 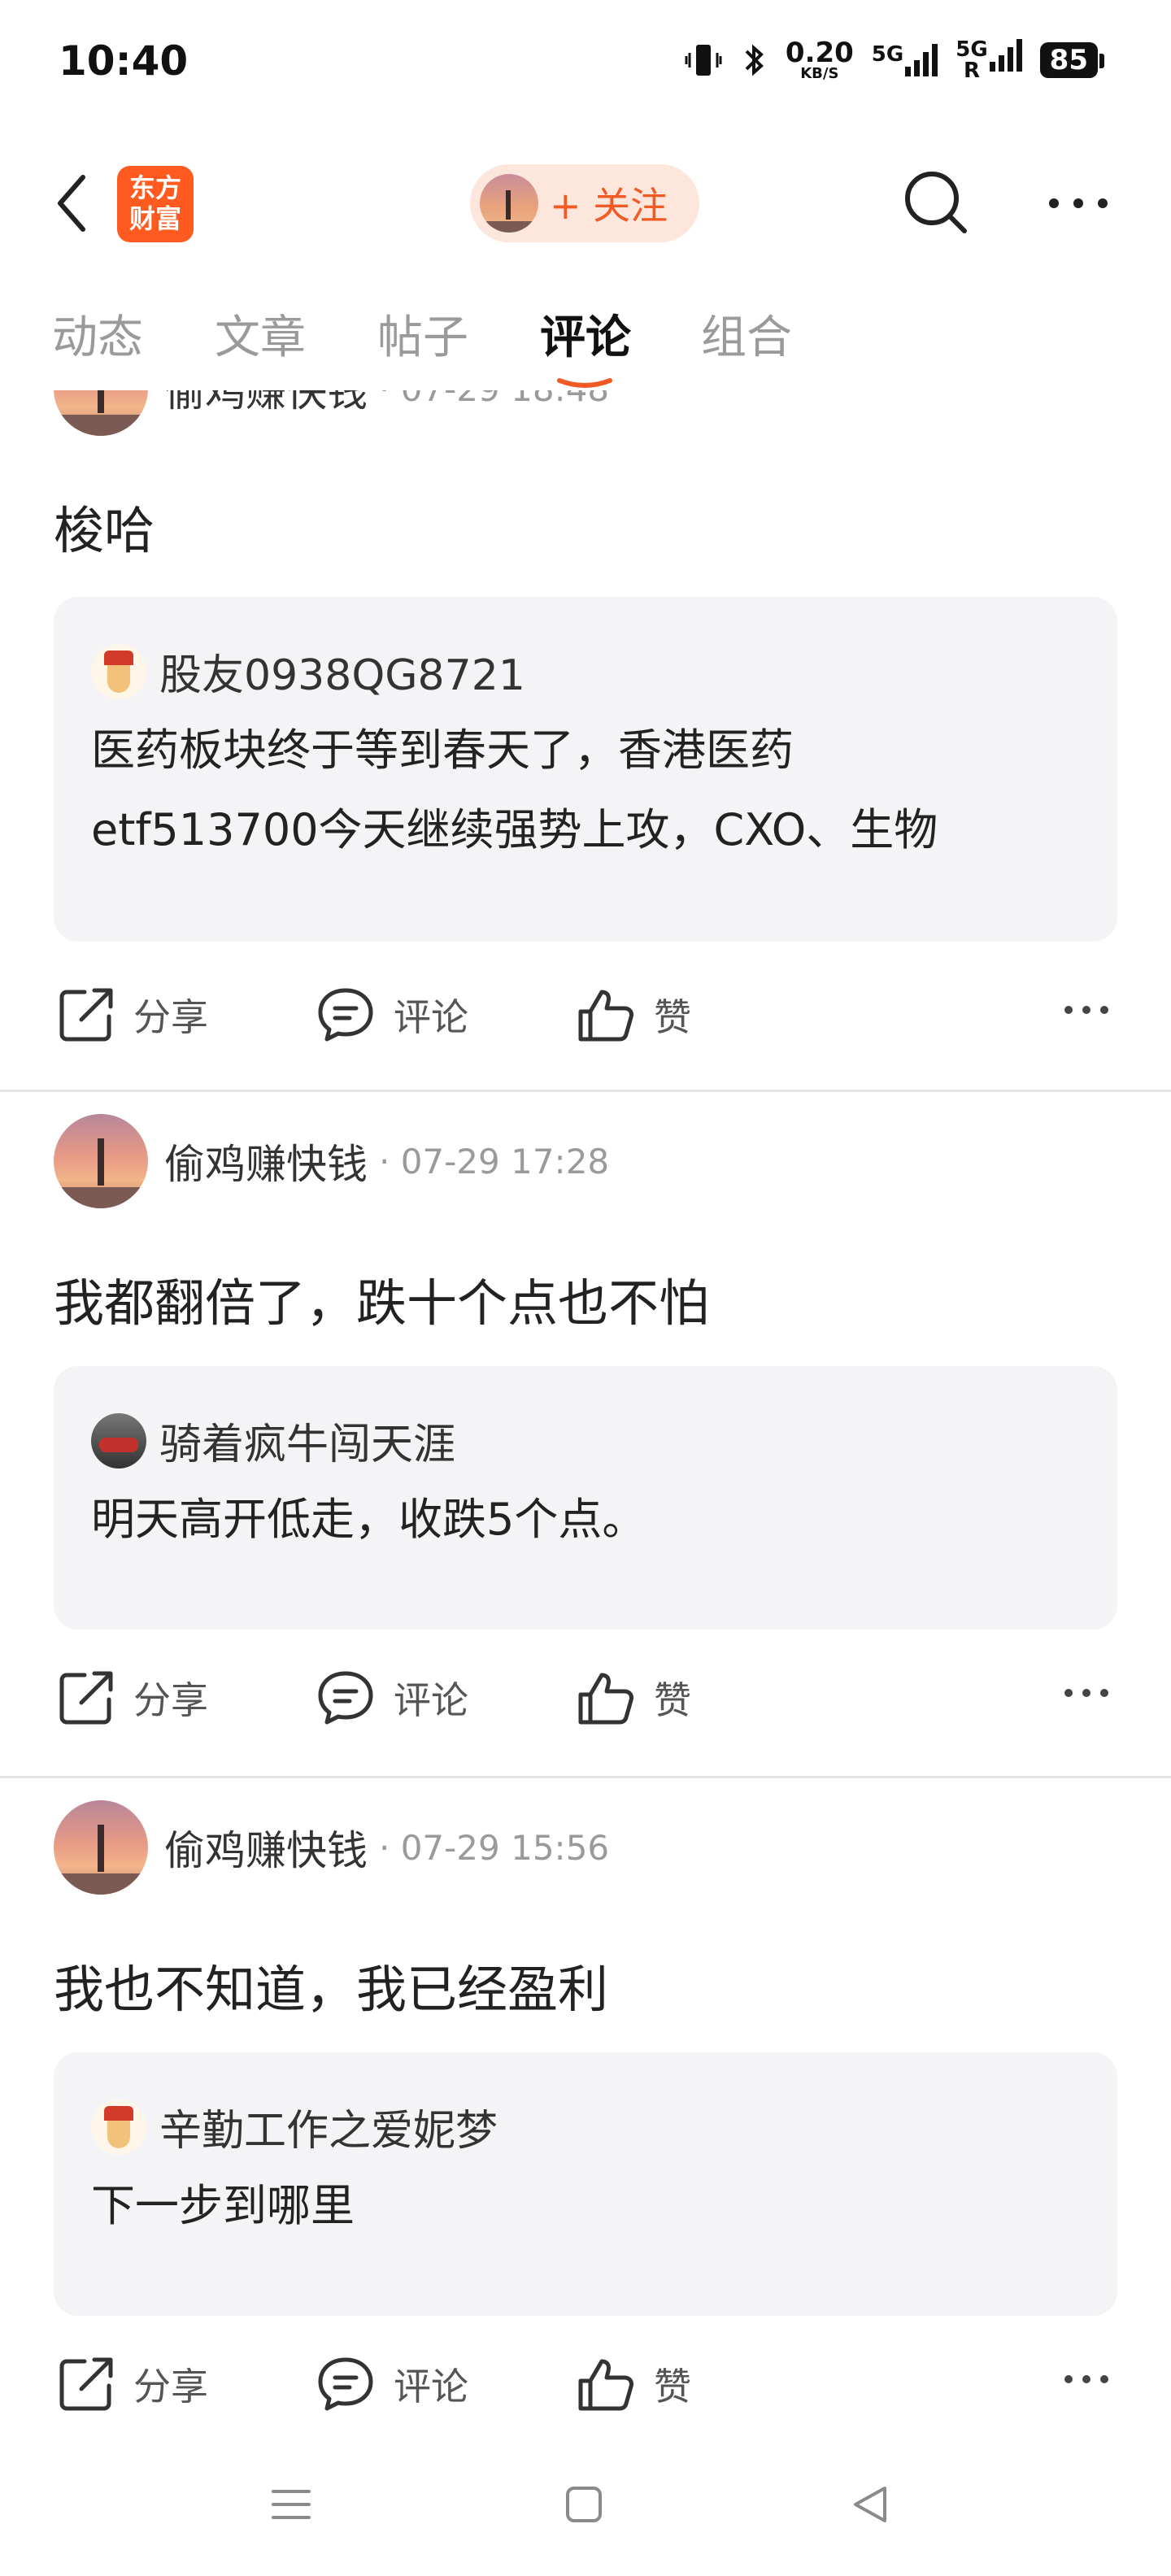 What do you see at coordinates (307, 1445) in the screenshot?
I see `quoted-author-name: 骑着疯牛闯天涯` at bounding box center [307, 1445].